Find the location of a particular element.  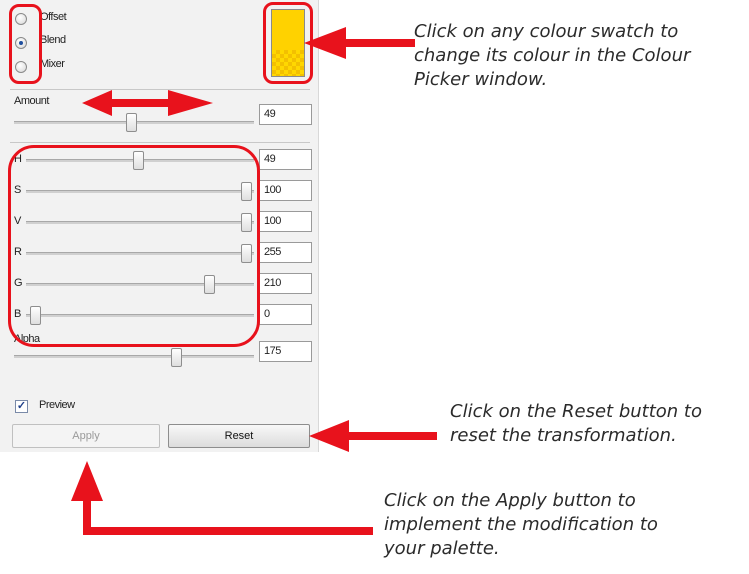

apply-note-line-3: your palette. is located at coordinates (442, 548).